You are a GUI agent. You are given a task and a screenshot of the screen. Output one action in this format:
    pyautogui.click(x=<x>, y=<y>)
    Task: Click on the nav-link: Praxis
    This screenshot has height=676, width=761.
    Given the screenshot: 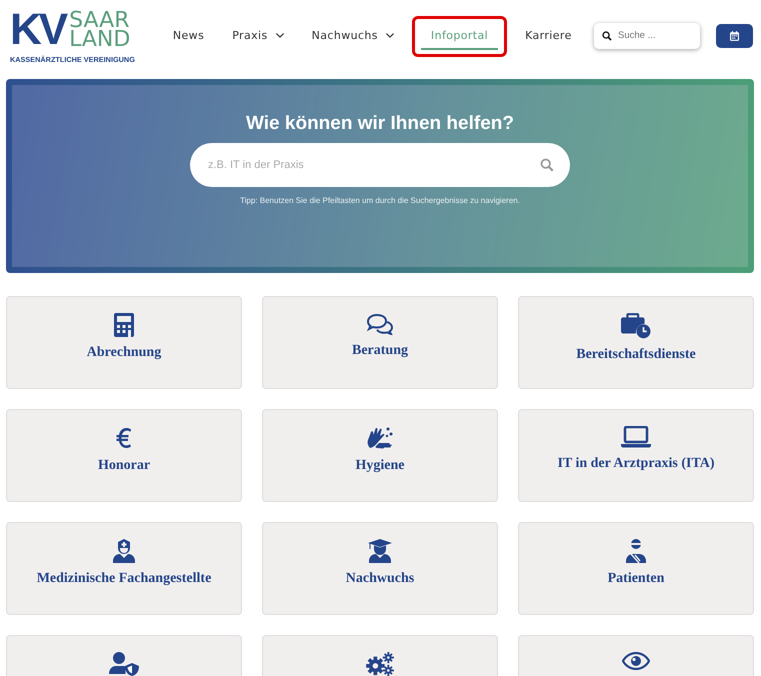 What is the action you would take?
    pyautogui.click(x=258, y=36)
    